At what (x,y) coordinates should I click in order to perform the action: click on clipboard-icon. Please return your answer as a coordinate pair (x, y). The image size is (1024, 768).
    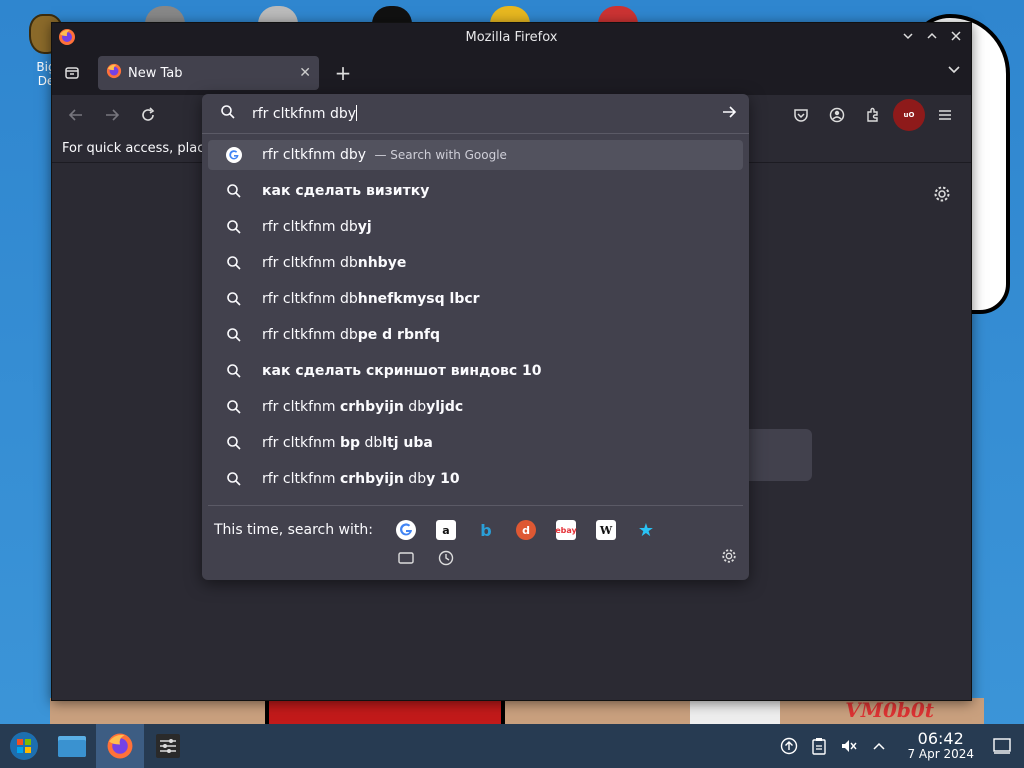
    Looking at the image, I should click on (819, 746).